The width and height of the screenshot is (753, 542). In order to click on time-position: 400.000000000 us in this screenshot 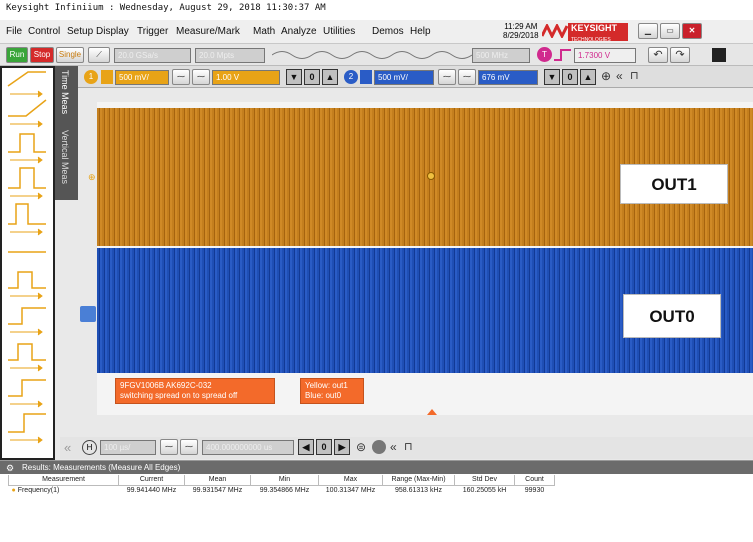, I will do `click(248, 447)`.